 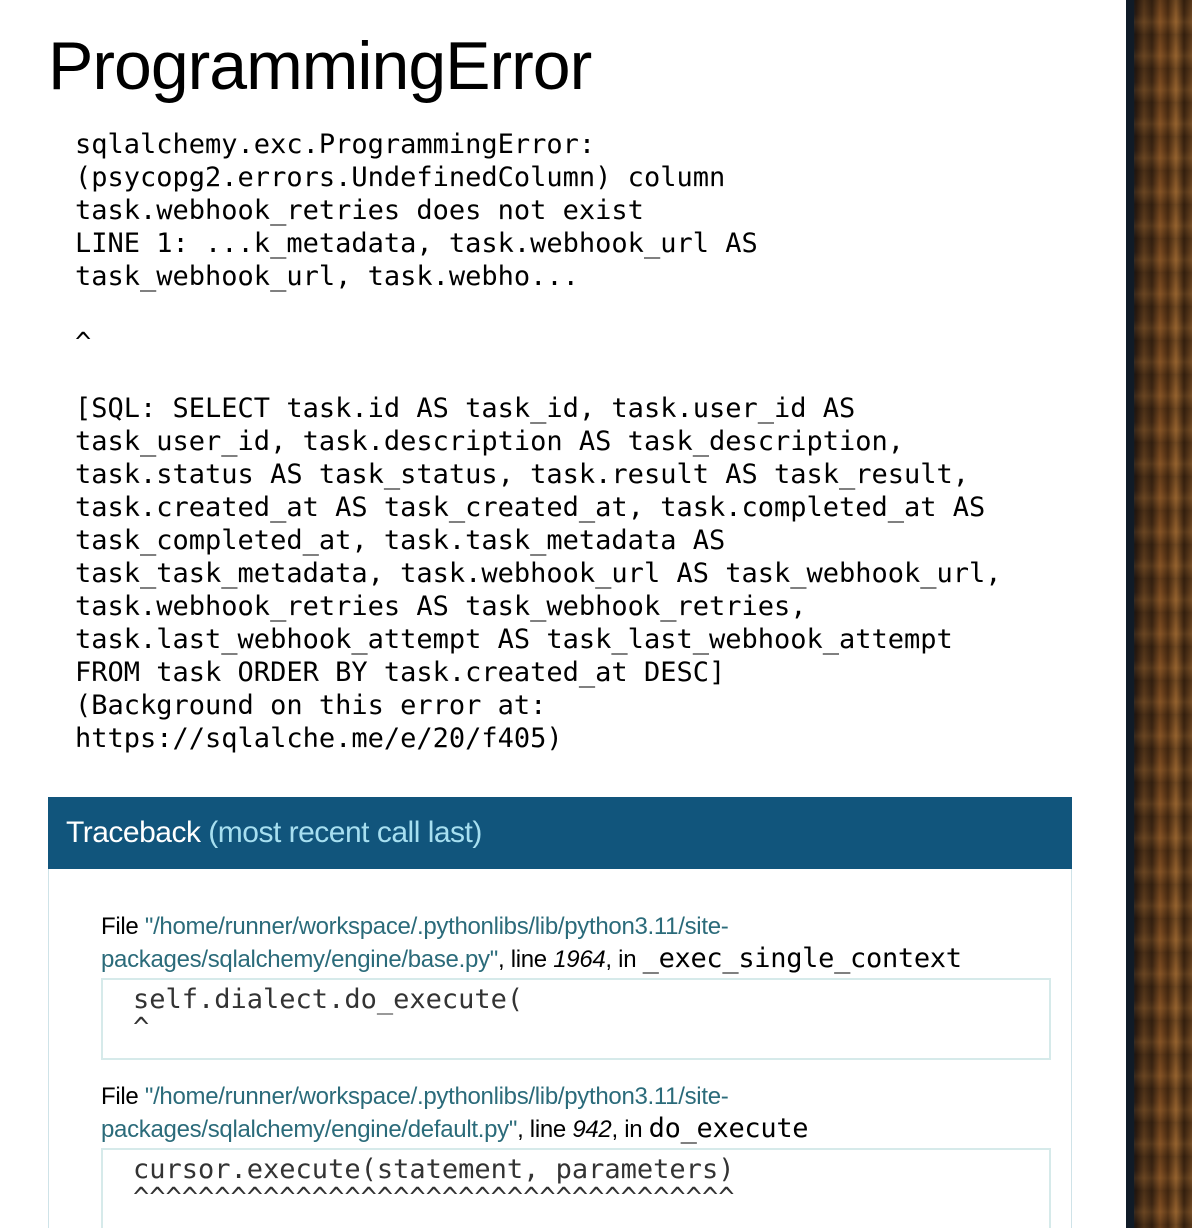 What do you see at coordinates (320, 66) in the screenshot?
I see `page-title: ProgrammingError` at bounding box center [320, 66].